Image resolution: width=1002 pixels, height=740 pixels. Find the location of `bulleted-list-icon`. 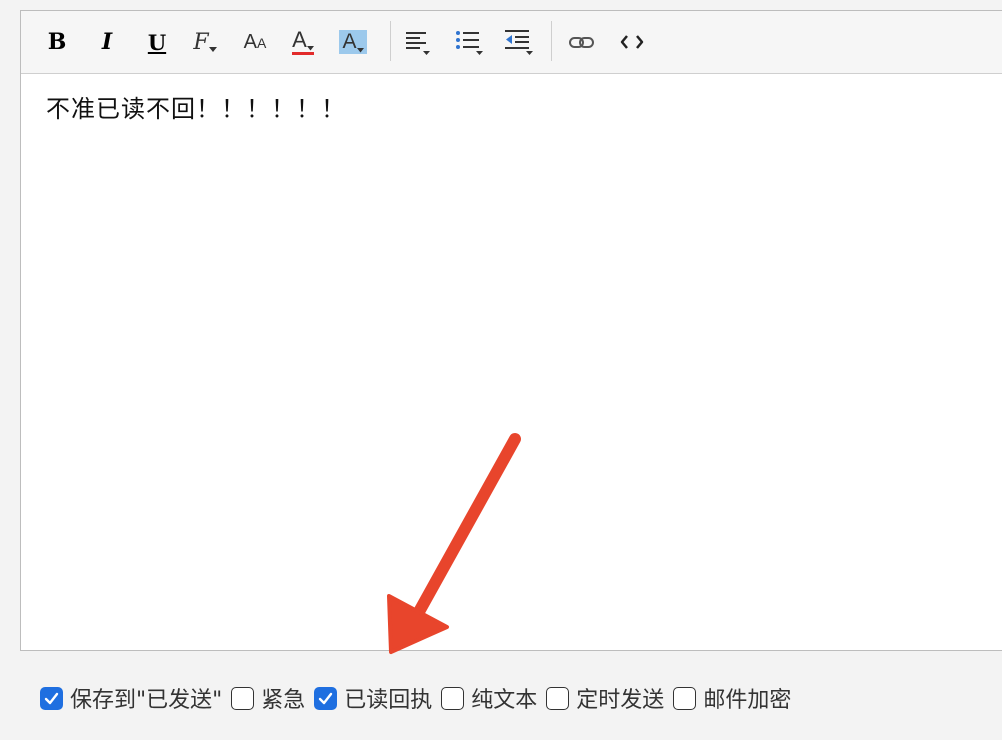

bulleted-list-icon is located at coordinates (469, 43).